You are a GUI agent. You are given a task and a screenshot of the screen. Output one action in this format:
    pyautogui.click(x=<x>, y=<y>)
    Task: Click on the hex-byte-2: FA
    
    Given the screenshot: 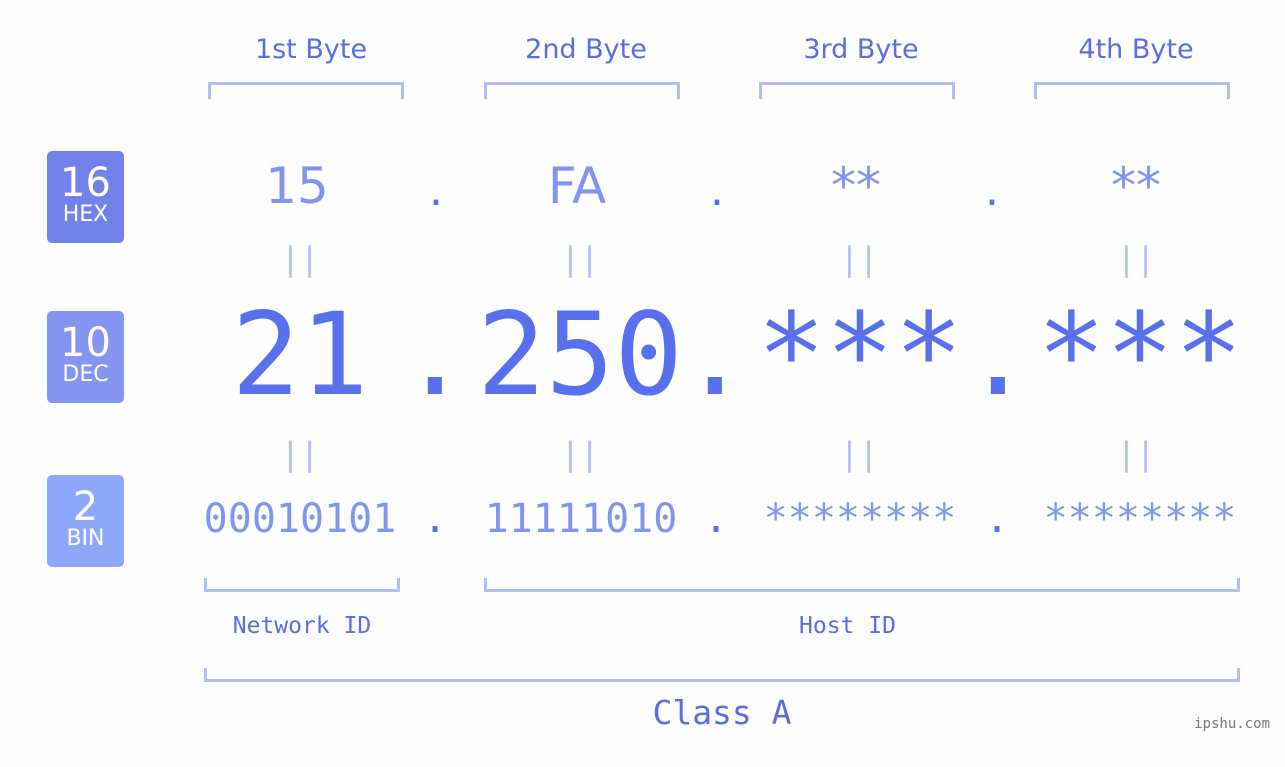 What is the action you would take?
    pyautogui.click(x=577, y=186)
    